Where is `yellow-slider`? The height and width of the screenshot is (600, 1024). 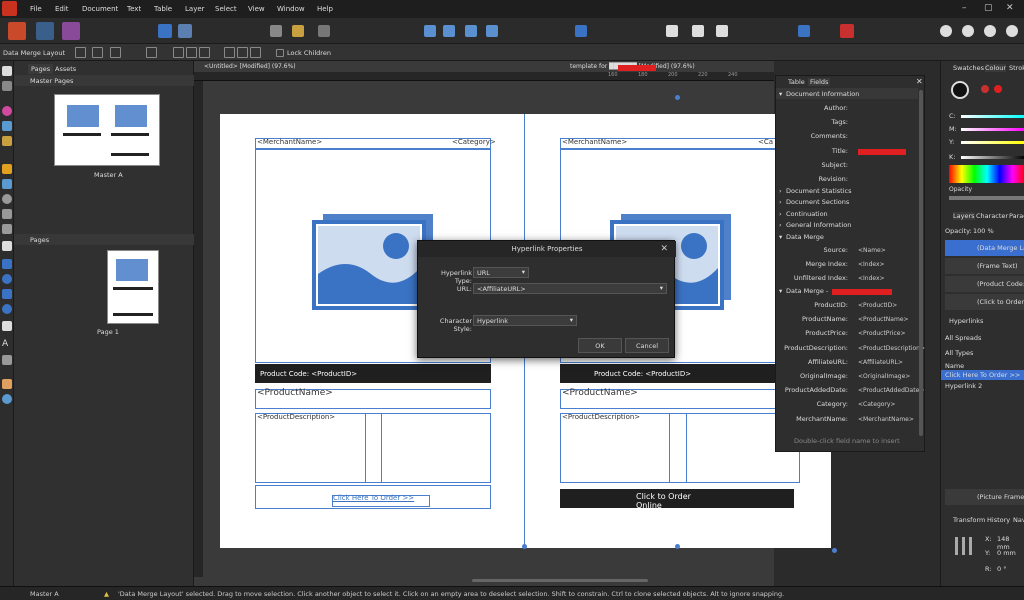 yellow-slider is located at coordinates (992, 142).